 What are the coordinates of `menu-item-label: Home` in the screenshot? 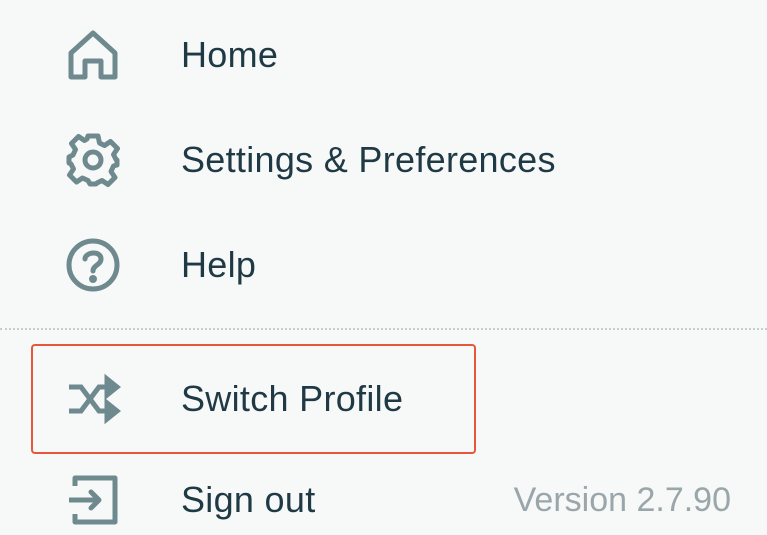 It's located at (230, 54).